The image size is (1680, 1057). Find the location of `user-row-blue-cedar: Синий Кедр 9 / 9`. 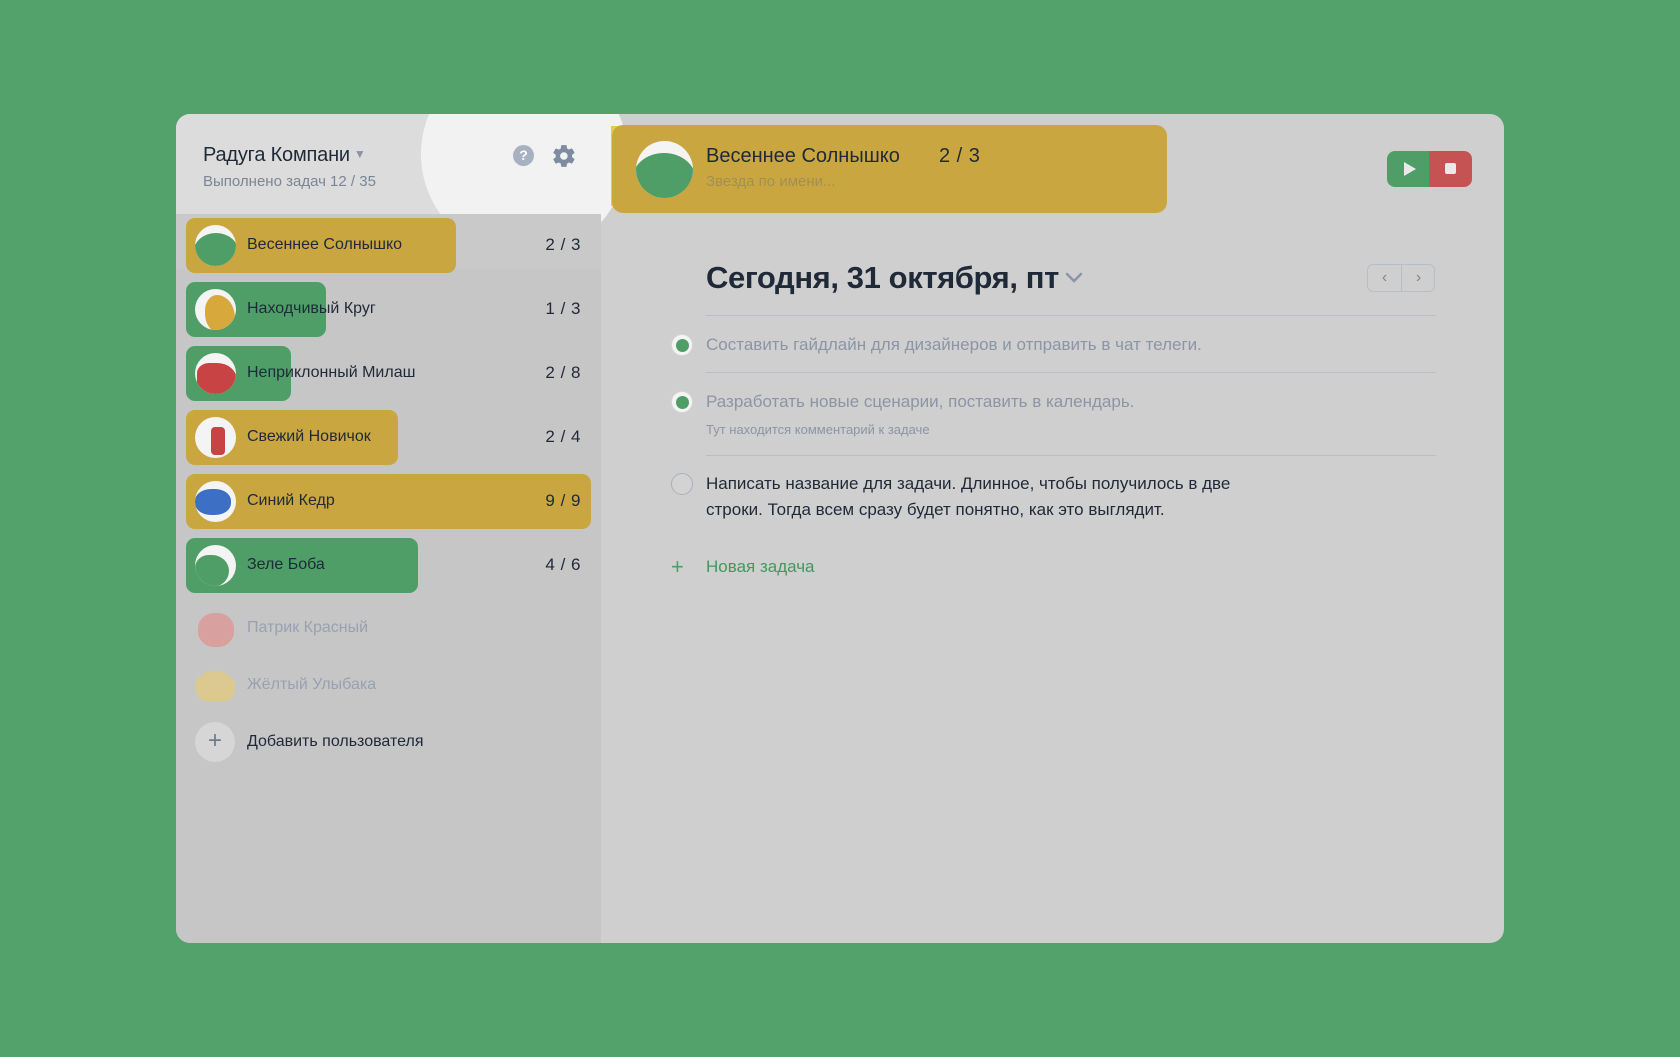

user-row-blue-cedar: Синий Кедр 9 / 9 is located at coordinates (388, 499).